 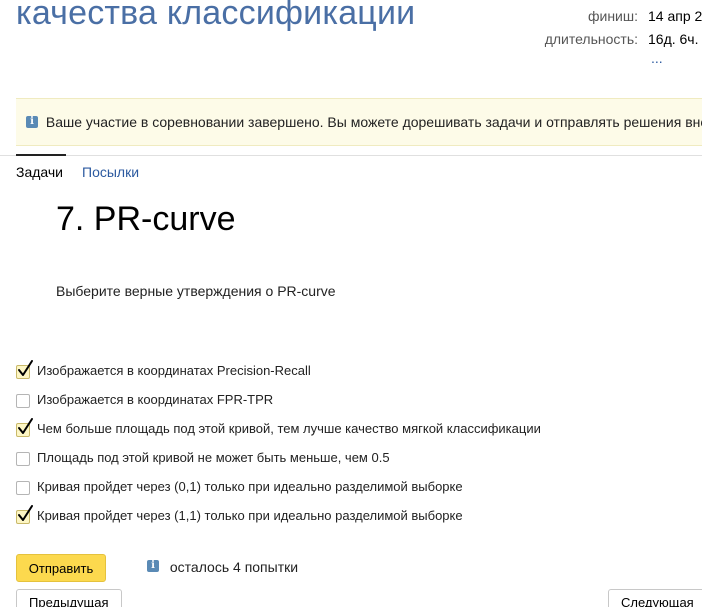 What do you see at coordinates (655, 598) in the screenshot?
I see `next-button: Следующая` at bounding box center [655, 598].